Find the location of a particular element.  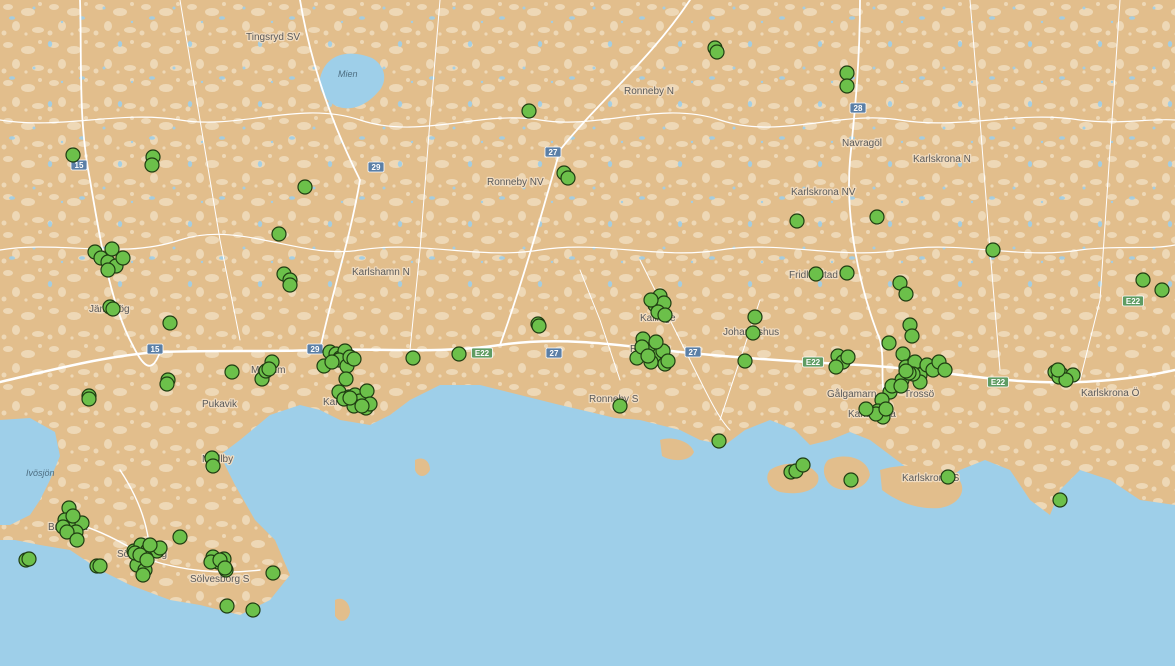

location-marker: Karlskrona N is located at coordinates (993, 250).